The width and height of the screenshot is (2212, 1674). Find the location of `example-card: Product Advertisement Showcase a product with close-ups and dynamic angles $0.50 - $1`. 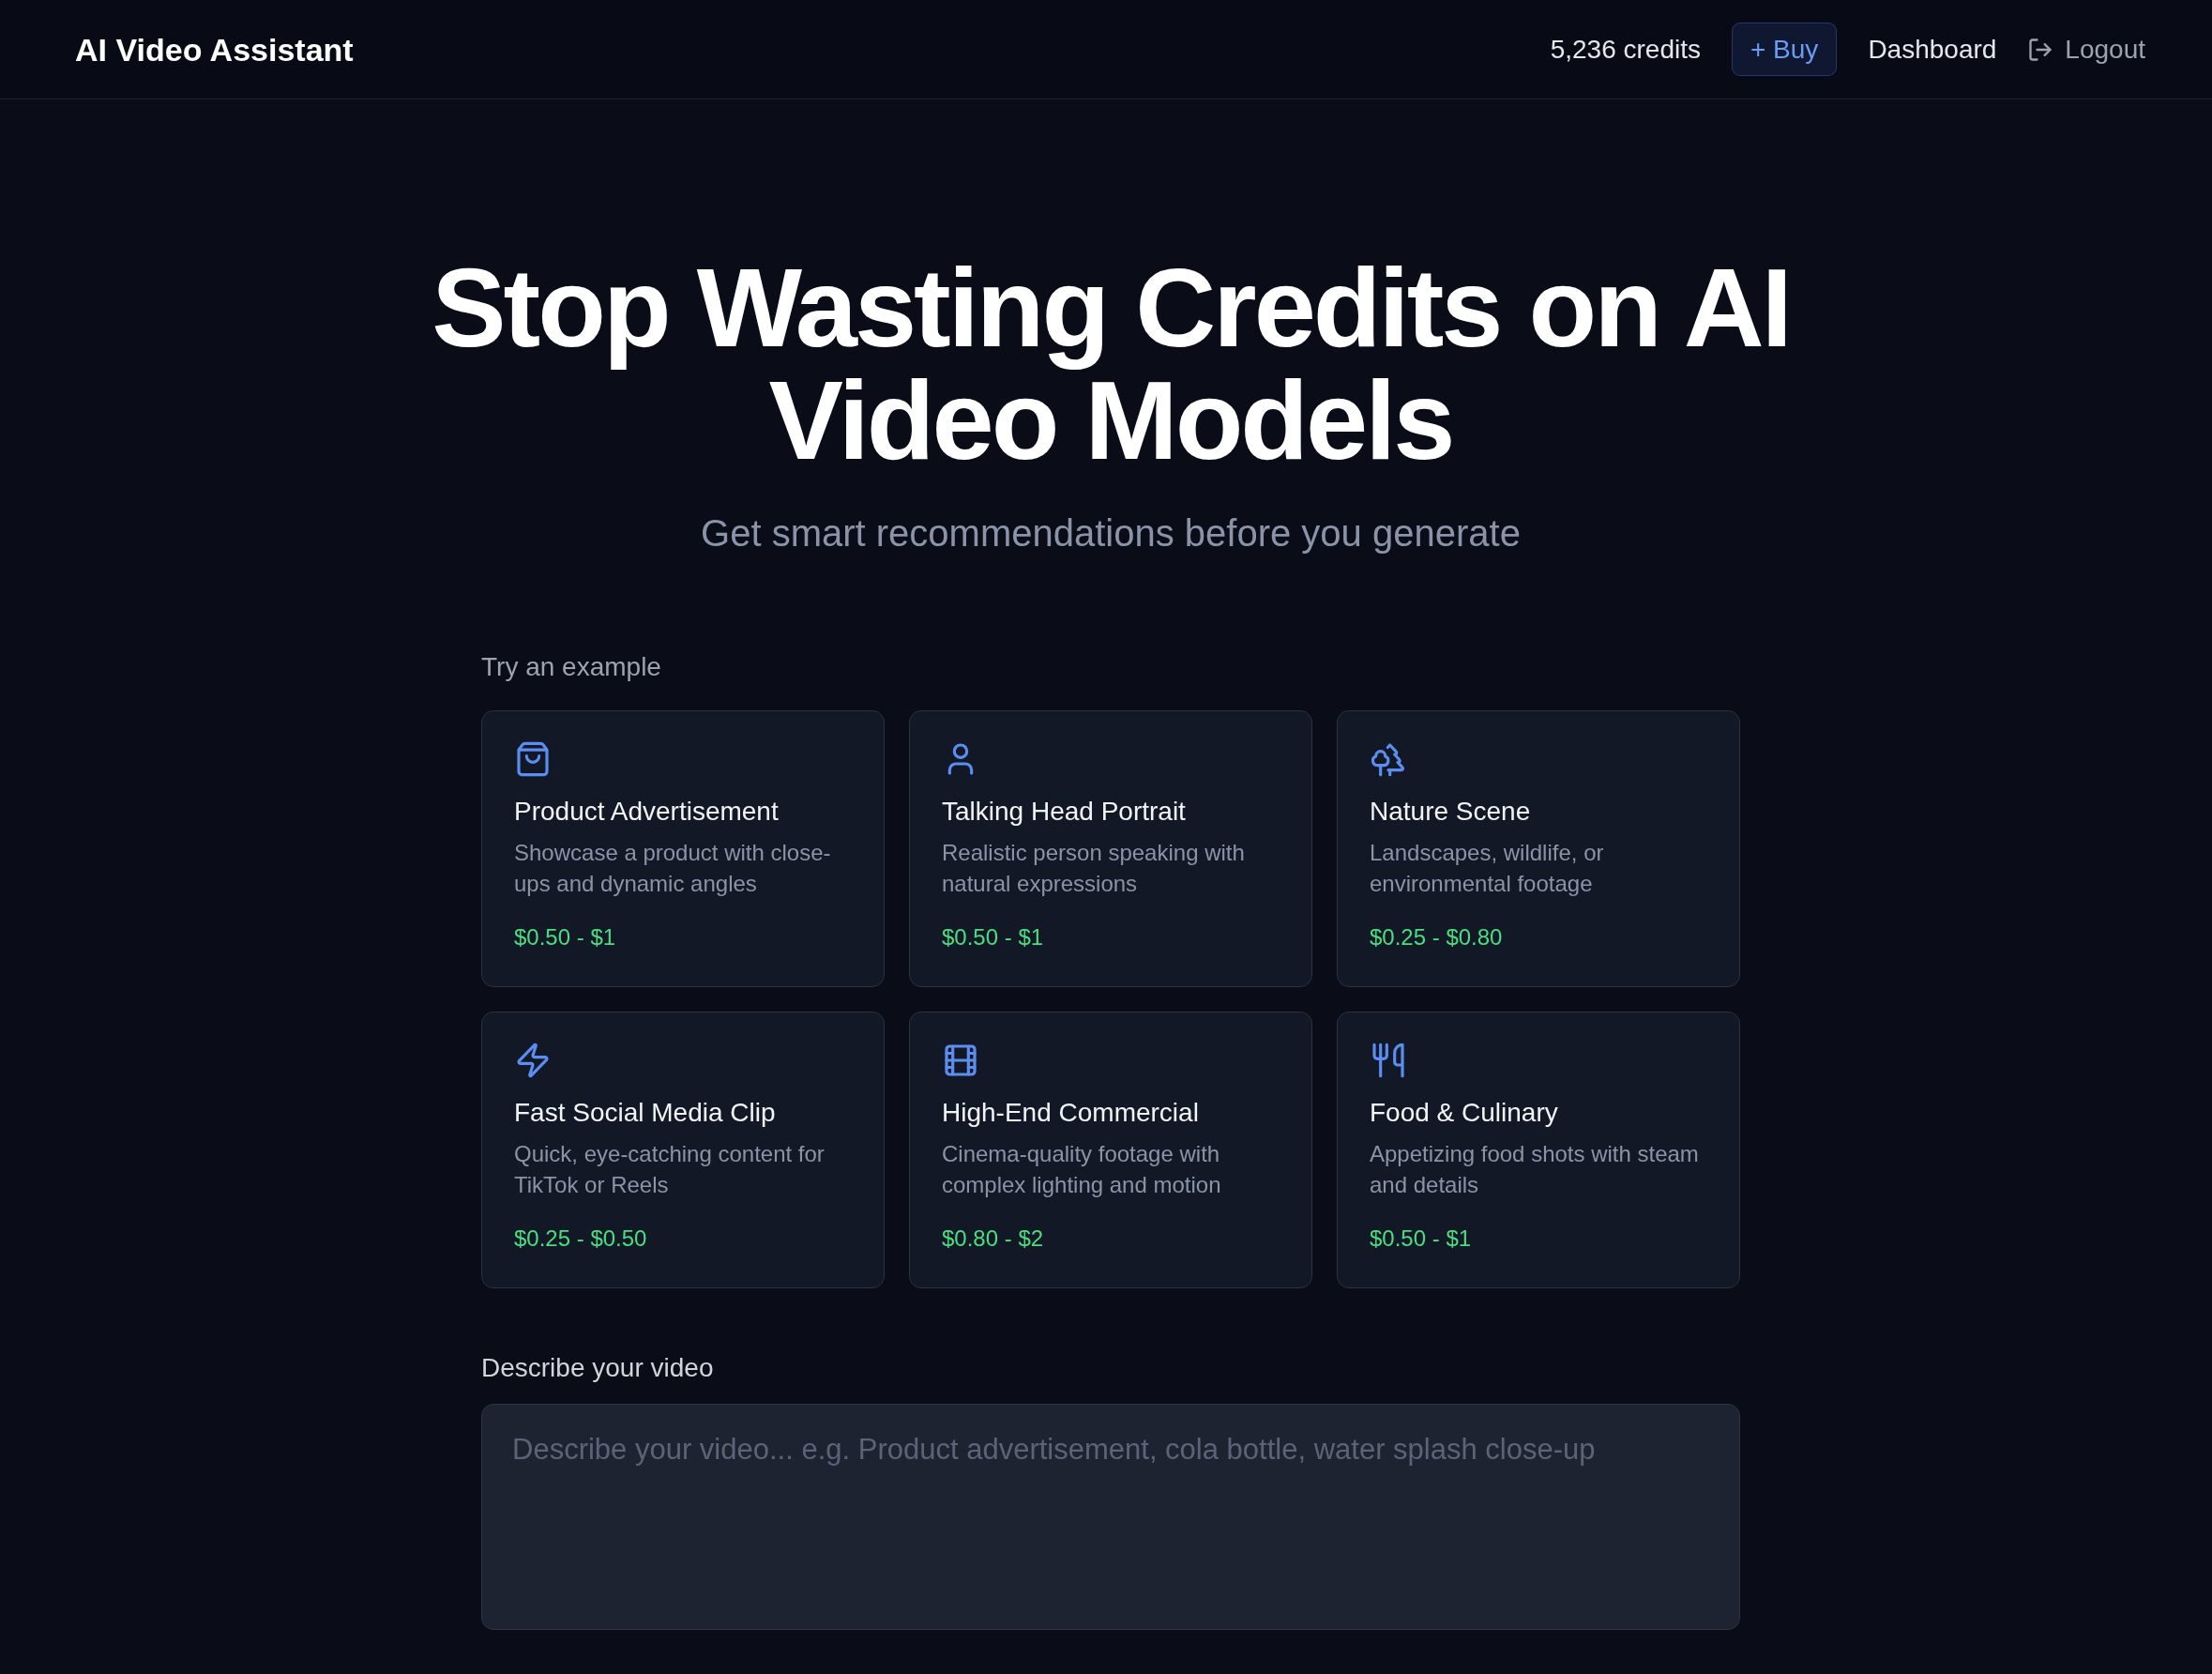

example-card: Product Advertisement Showcase a product with close-ups and dynamic angles $0.50 - $1 is located at coordinates (683, 848).